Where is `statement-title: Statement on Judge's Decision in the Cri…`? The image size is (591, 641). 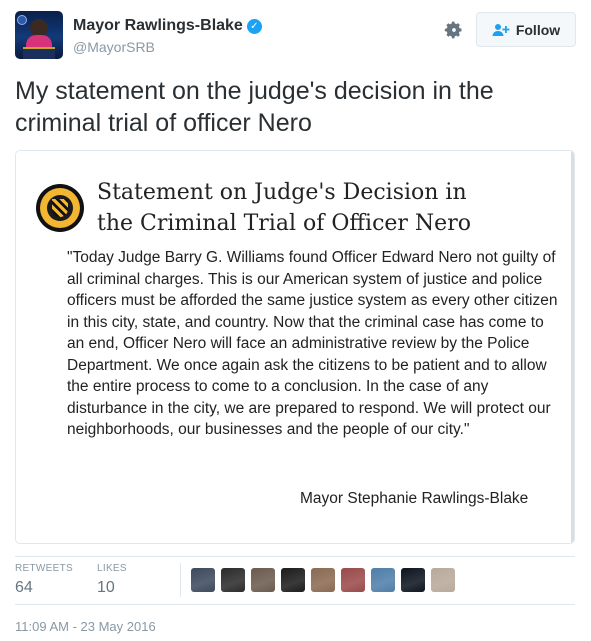 statement-title: Statement on Judge's Decision in the Cri… is located at coordinates (327, 208).